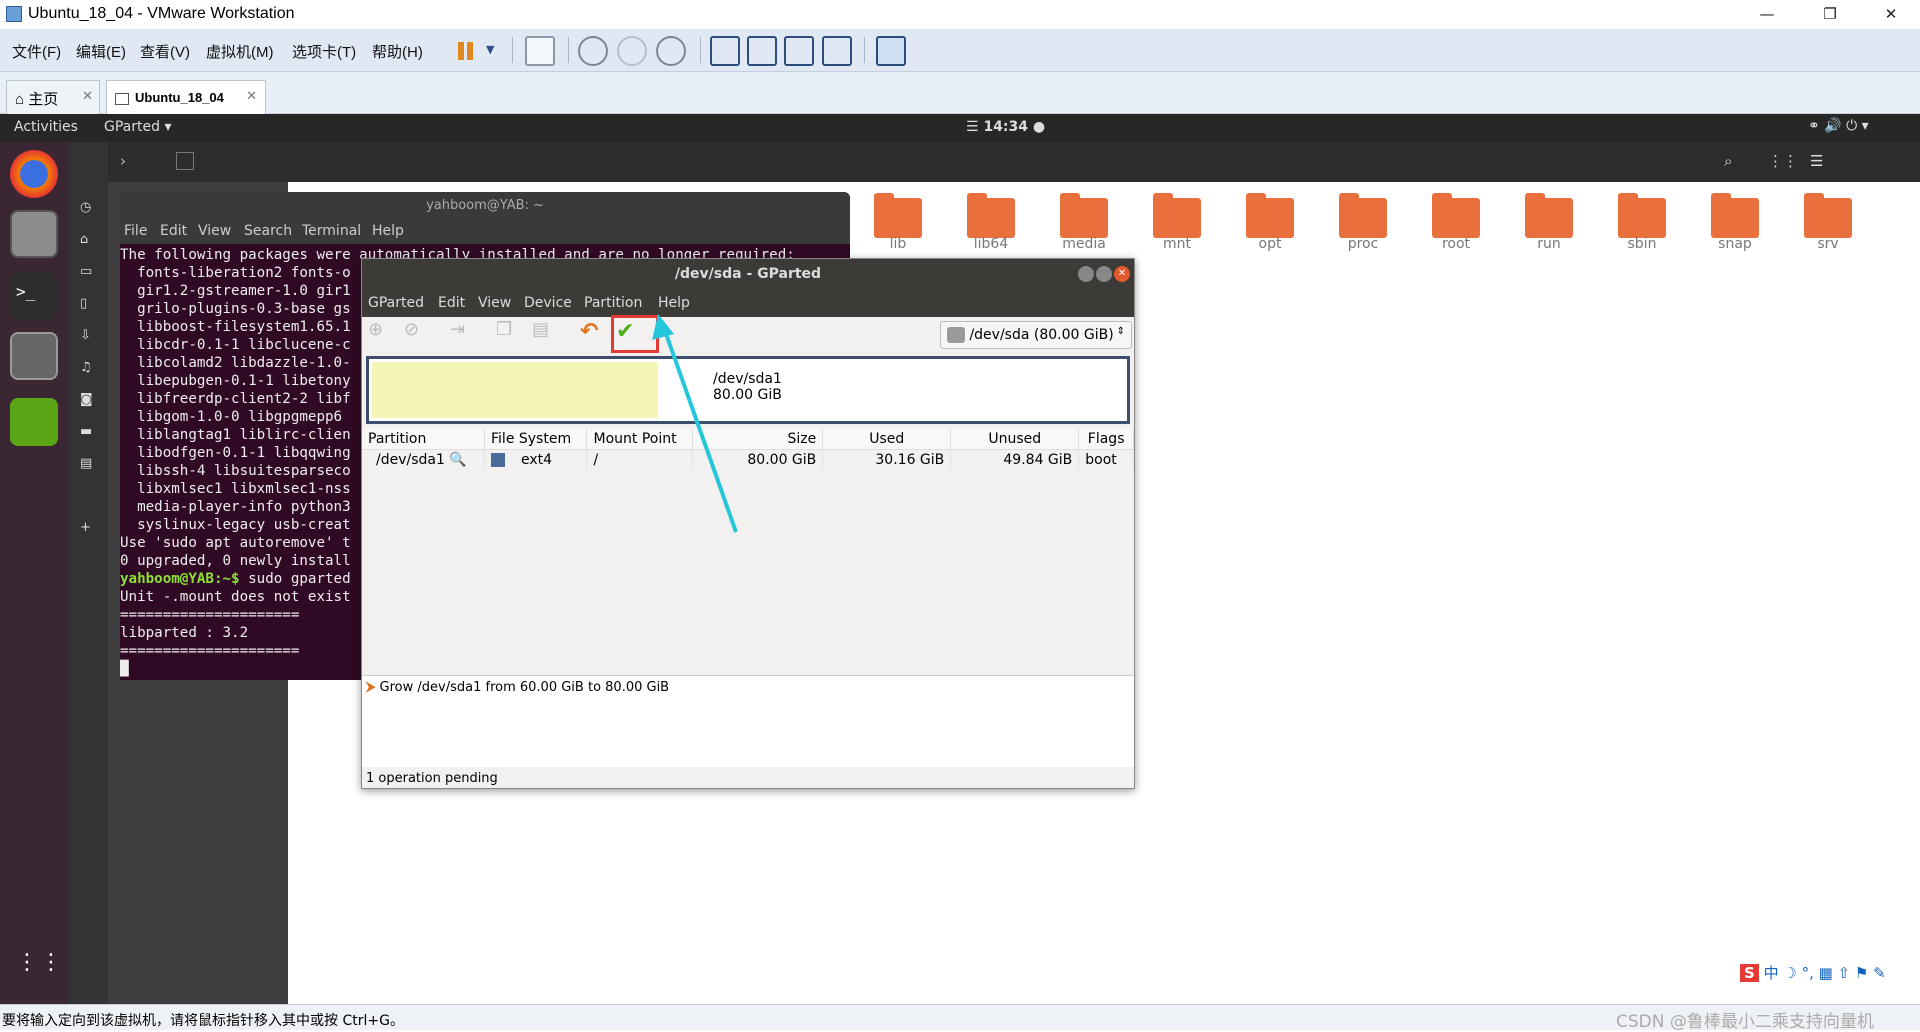 The height and width of the screenshot is (1032, 1920). Describe the element at coordinates (43, 573) in the screenshot. I see `ubuntu-dock: >_ ⋮⋮⋮` at that location.